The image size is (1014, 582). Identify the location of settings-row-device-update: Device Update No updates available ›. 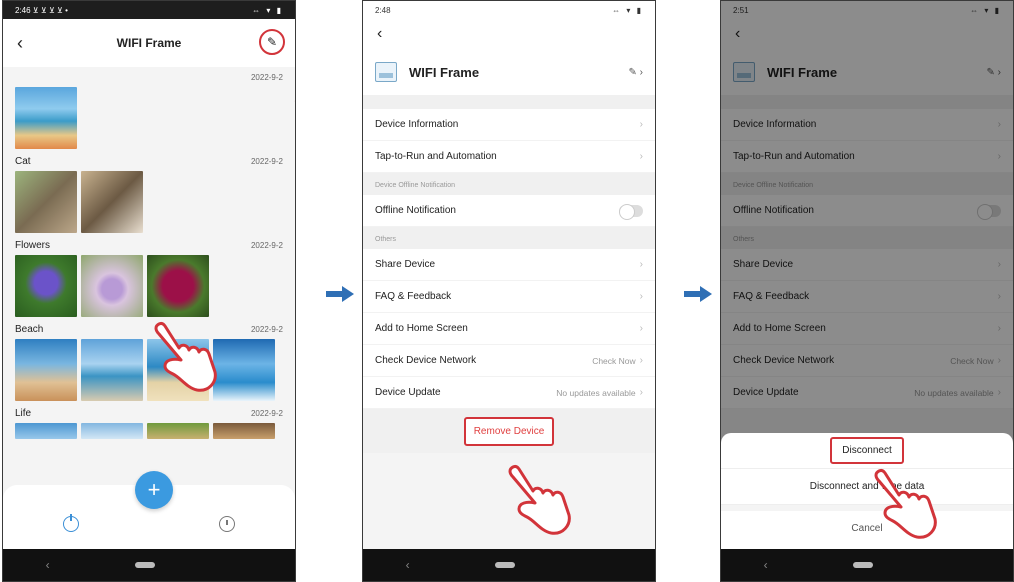
(509, 393).